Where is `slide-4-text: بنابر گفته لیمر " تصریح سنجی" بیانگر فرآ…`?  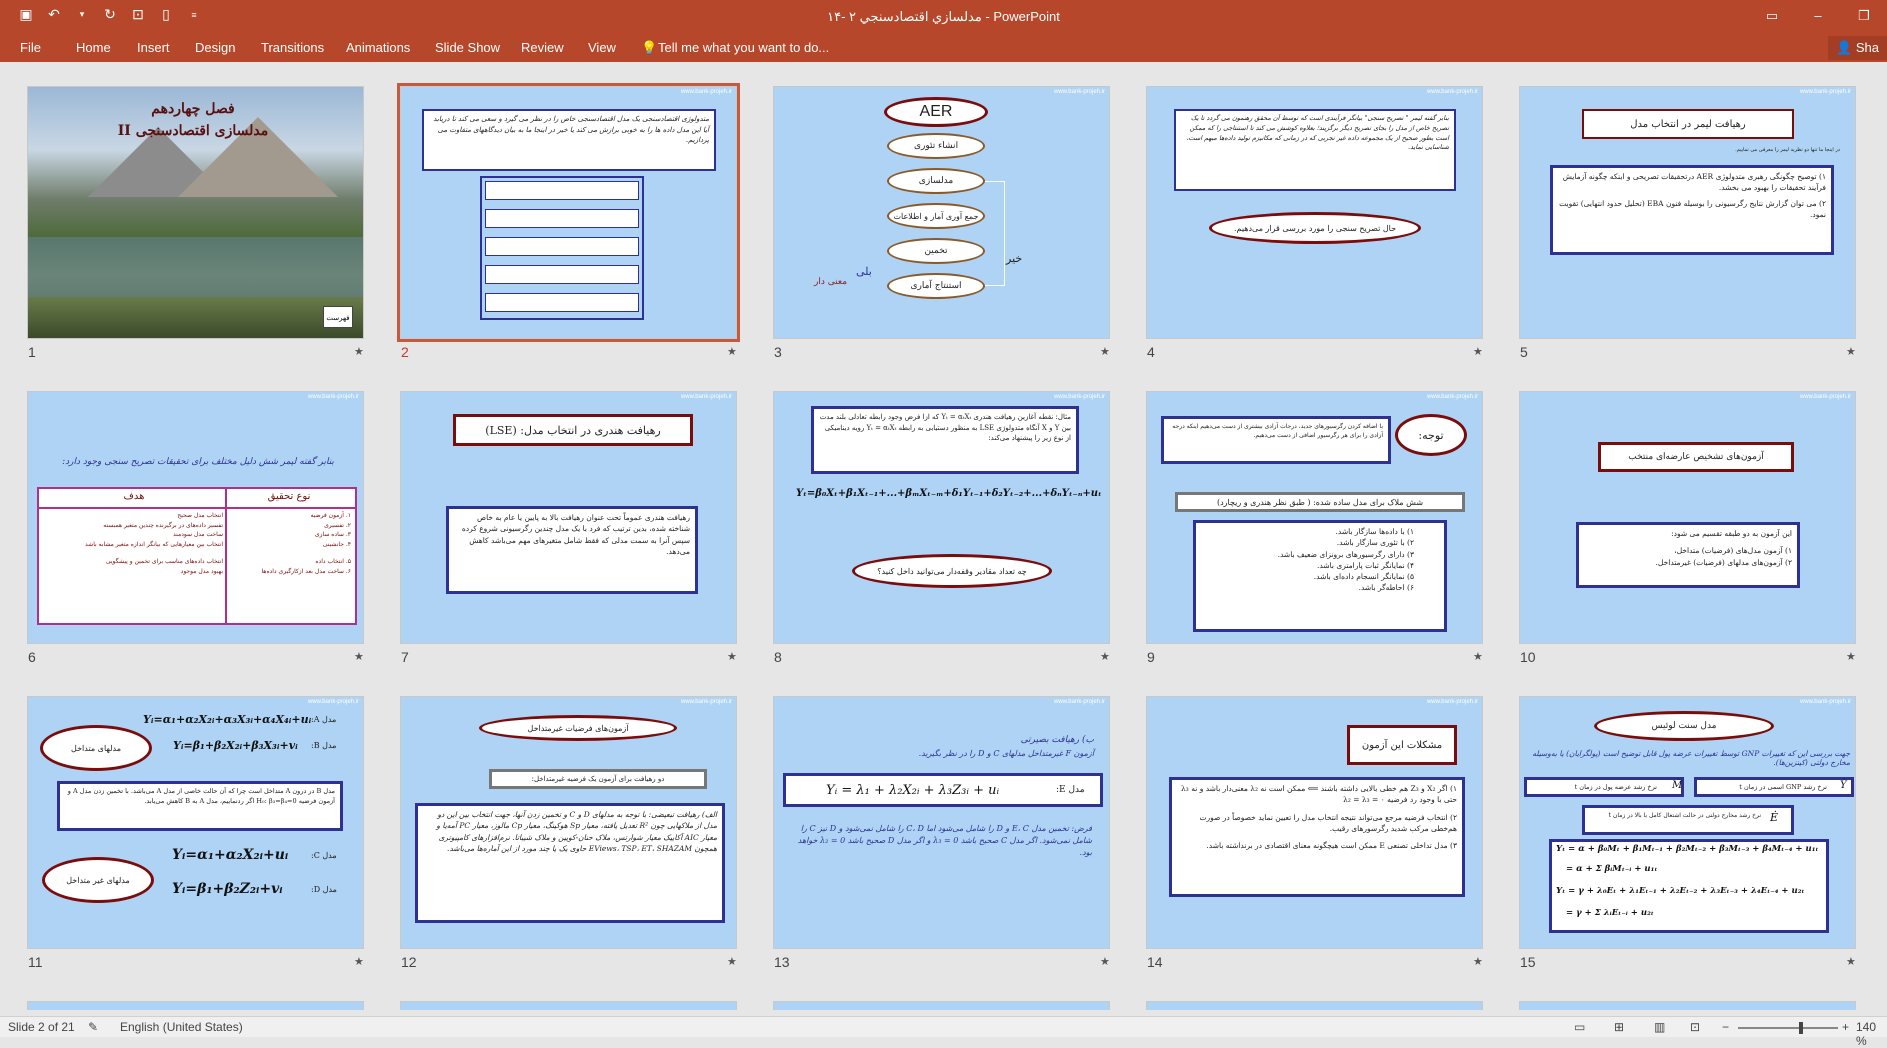
slide-4-text: بنابر گفته لیمر " تصریح سنجی" بیانگر فرآ… is located at coordinates (1315, 150).